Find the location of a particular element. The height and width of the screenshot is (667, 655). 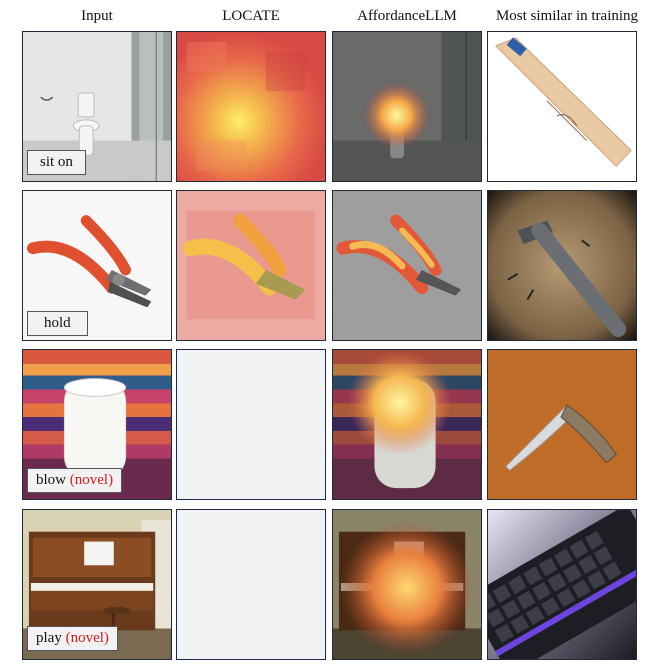

column-header-locate: LOCATE is located at coordinates (251, 16).